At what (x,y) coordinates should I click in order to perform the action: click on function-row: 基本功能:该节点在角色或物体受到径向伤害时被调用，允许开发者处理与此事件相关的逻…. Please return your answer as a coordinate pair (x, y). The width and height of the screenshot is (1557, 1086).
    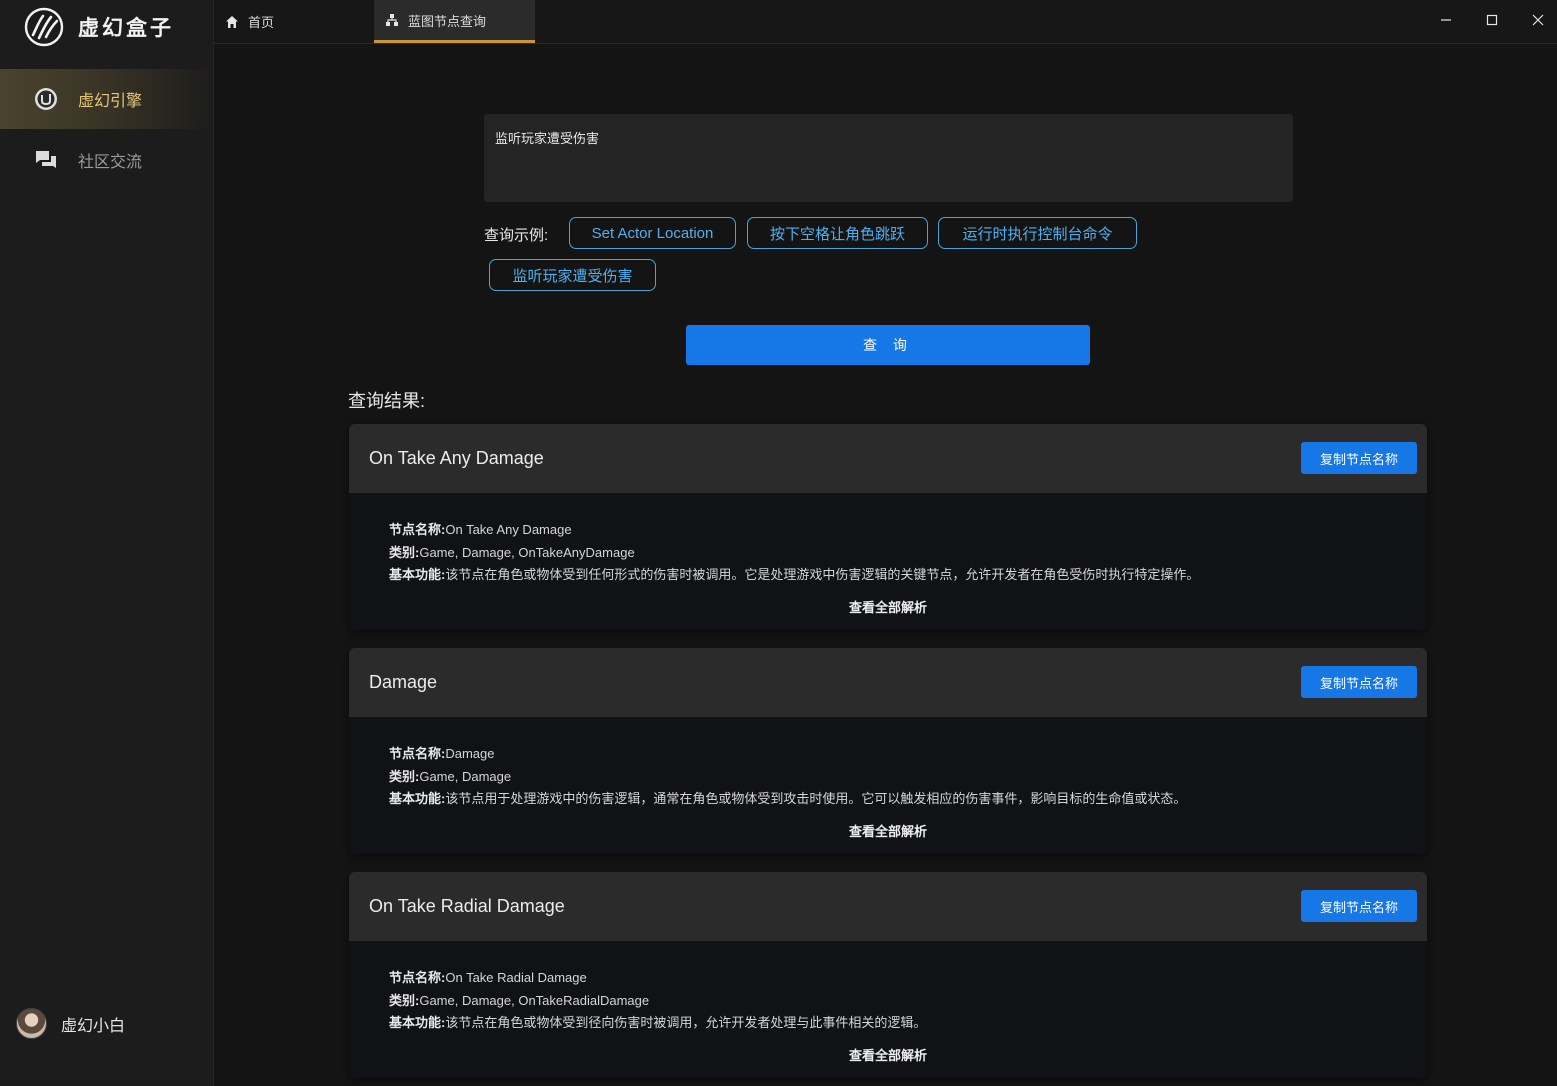
    Looking at the image, I should click on (908, 1023).